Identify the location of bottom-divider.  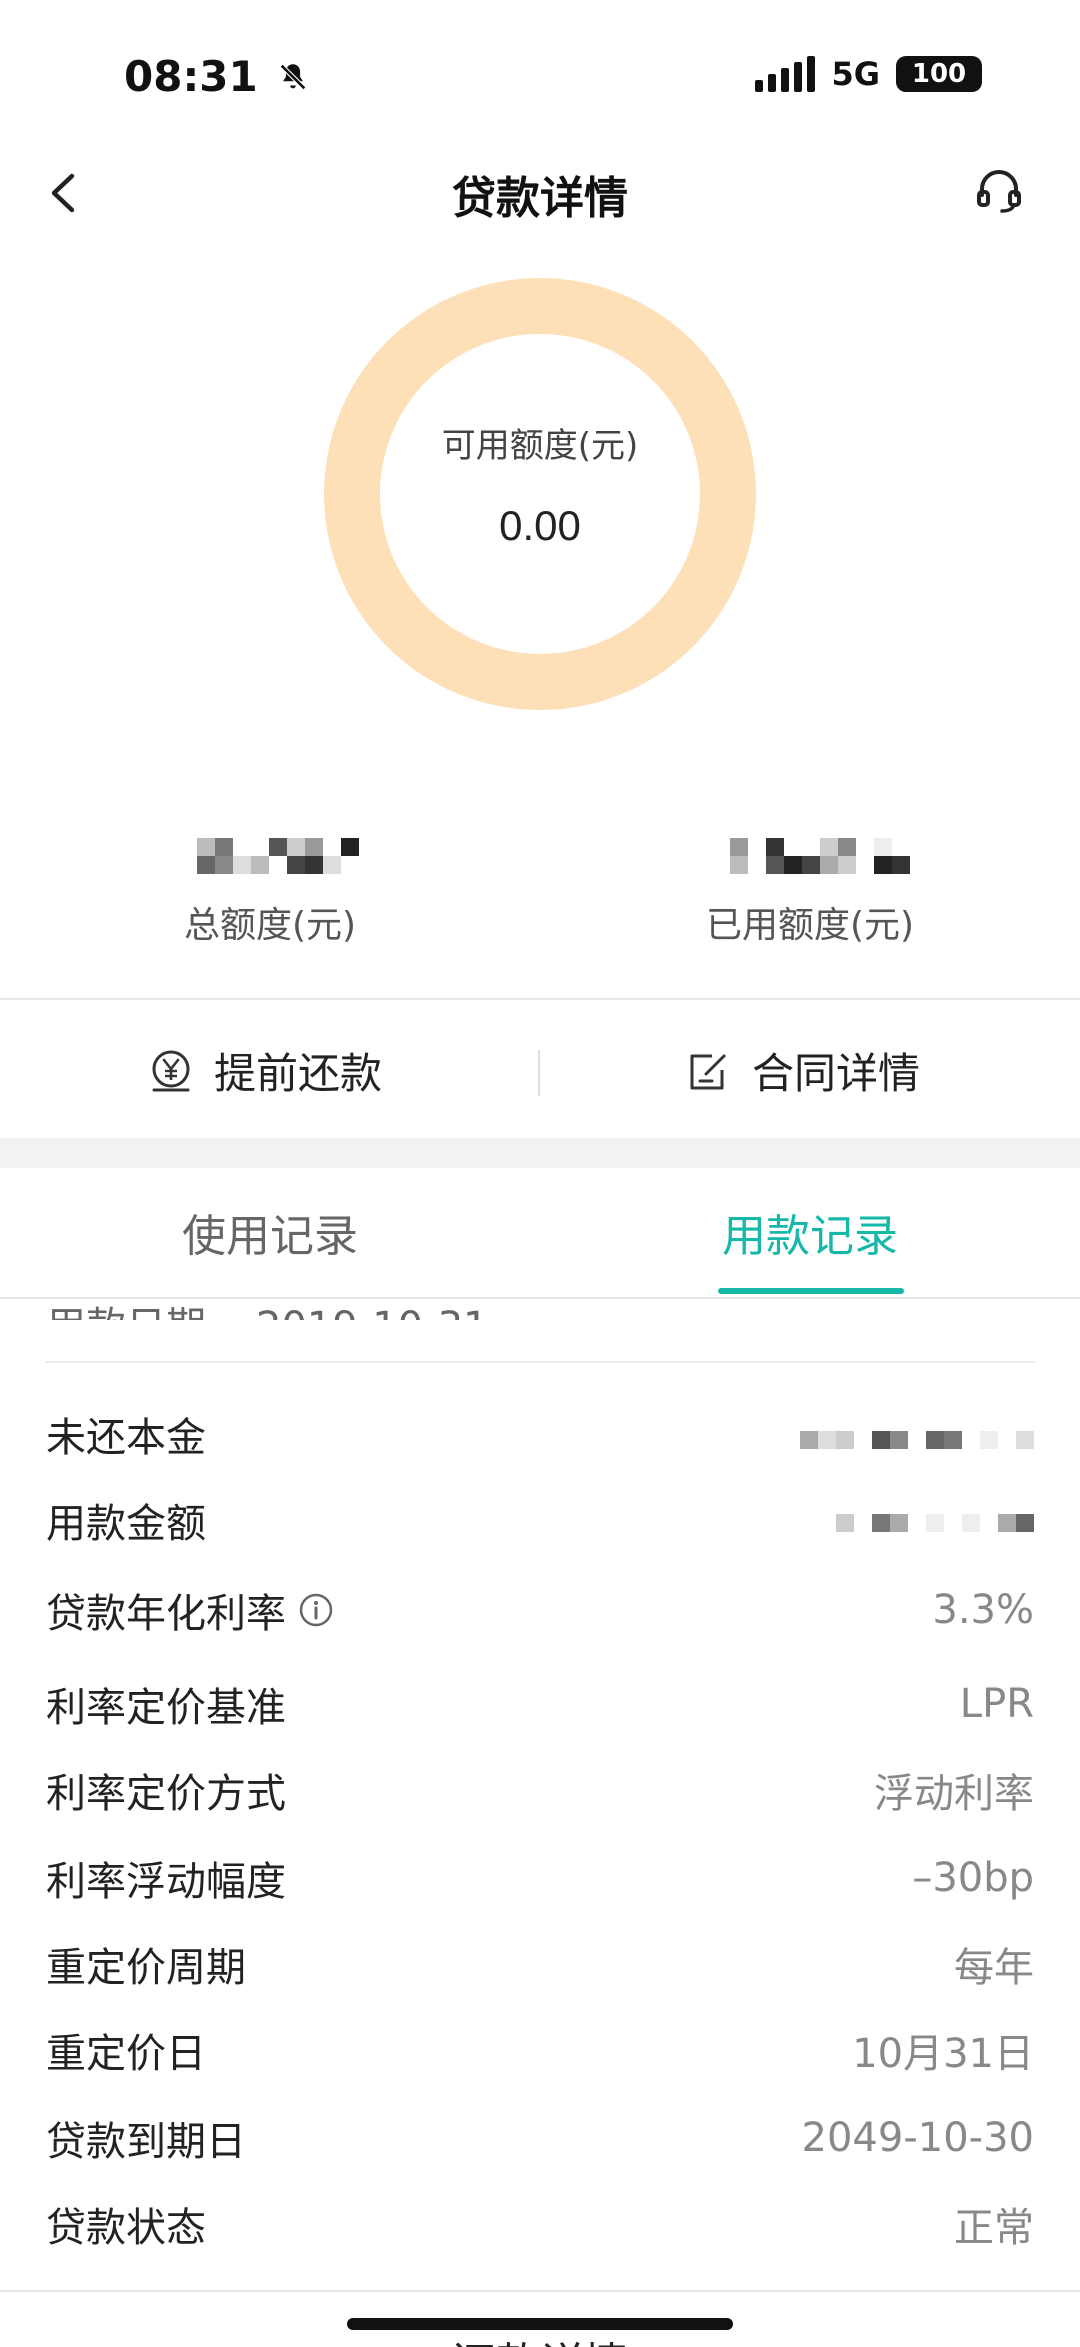
(540, 2291).